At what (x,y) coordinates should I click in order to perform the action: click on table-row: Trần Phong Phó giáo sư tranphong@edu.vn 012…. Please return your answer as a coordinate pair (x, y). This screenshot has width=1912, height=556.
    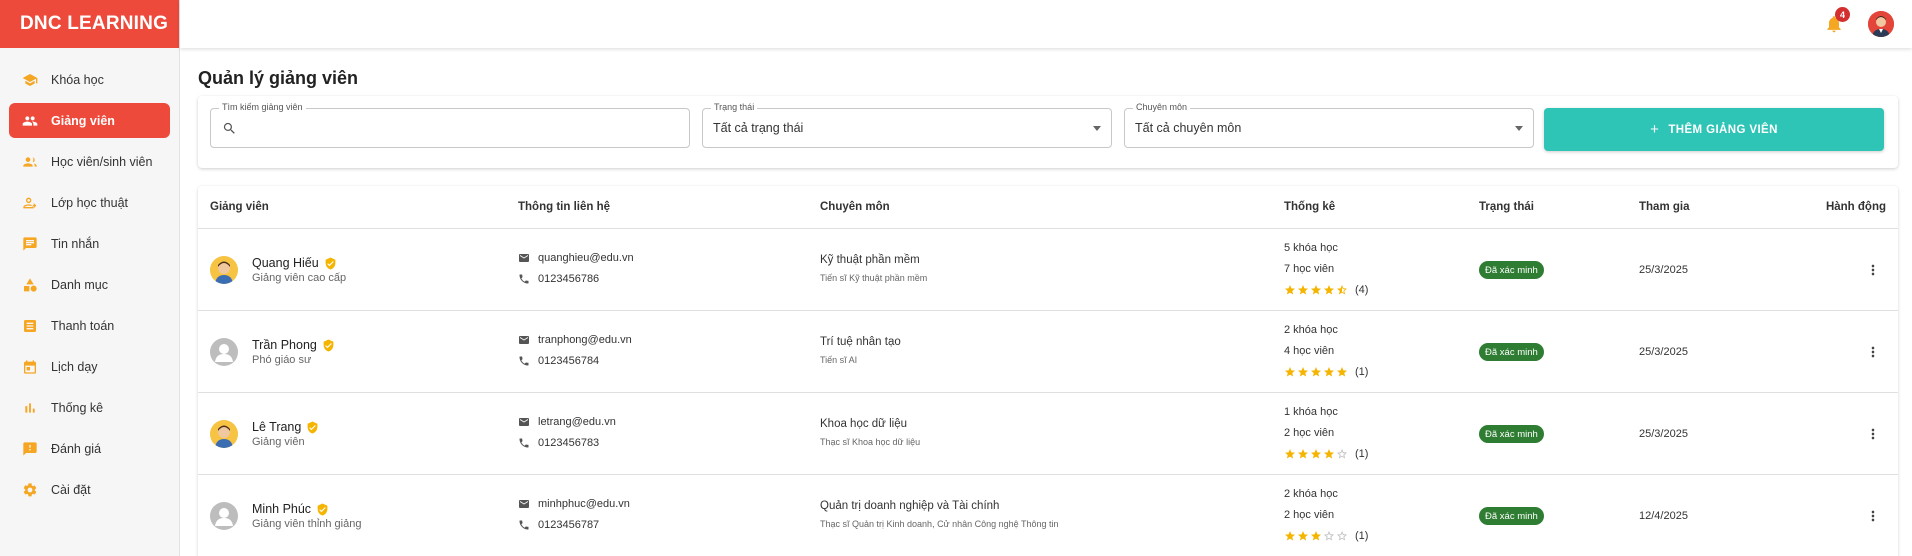
    Looking at the image, I should click on (1048, 352).